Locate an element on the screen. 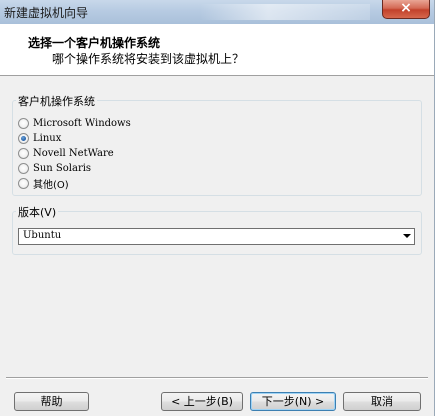 Image resolution: width=435 pixels, height=416 pixels. version-legend: 版本(V) is located at coordinates (37, 212).